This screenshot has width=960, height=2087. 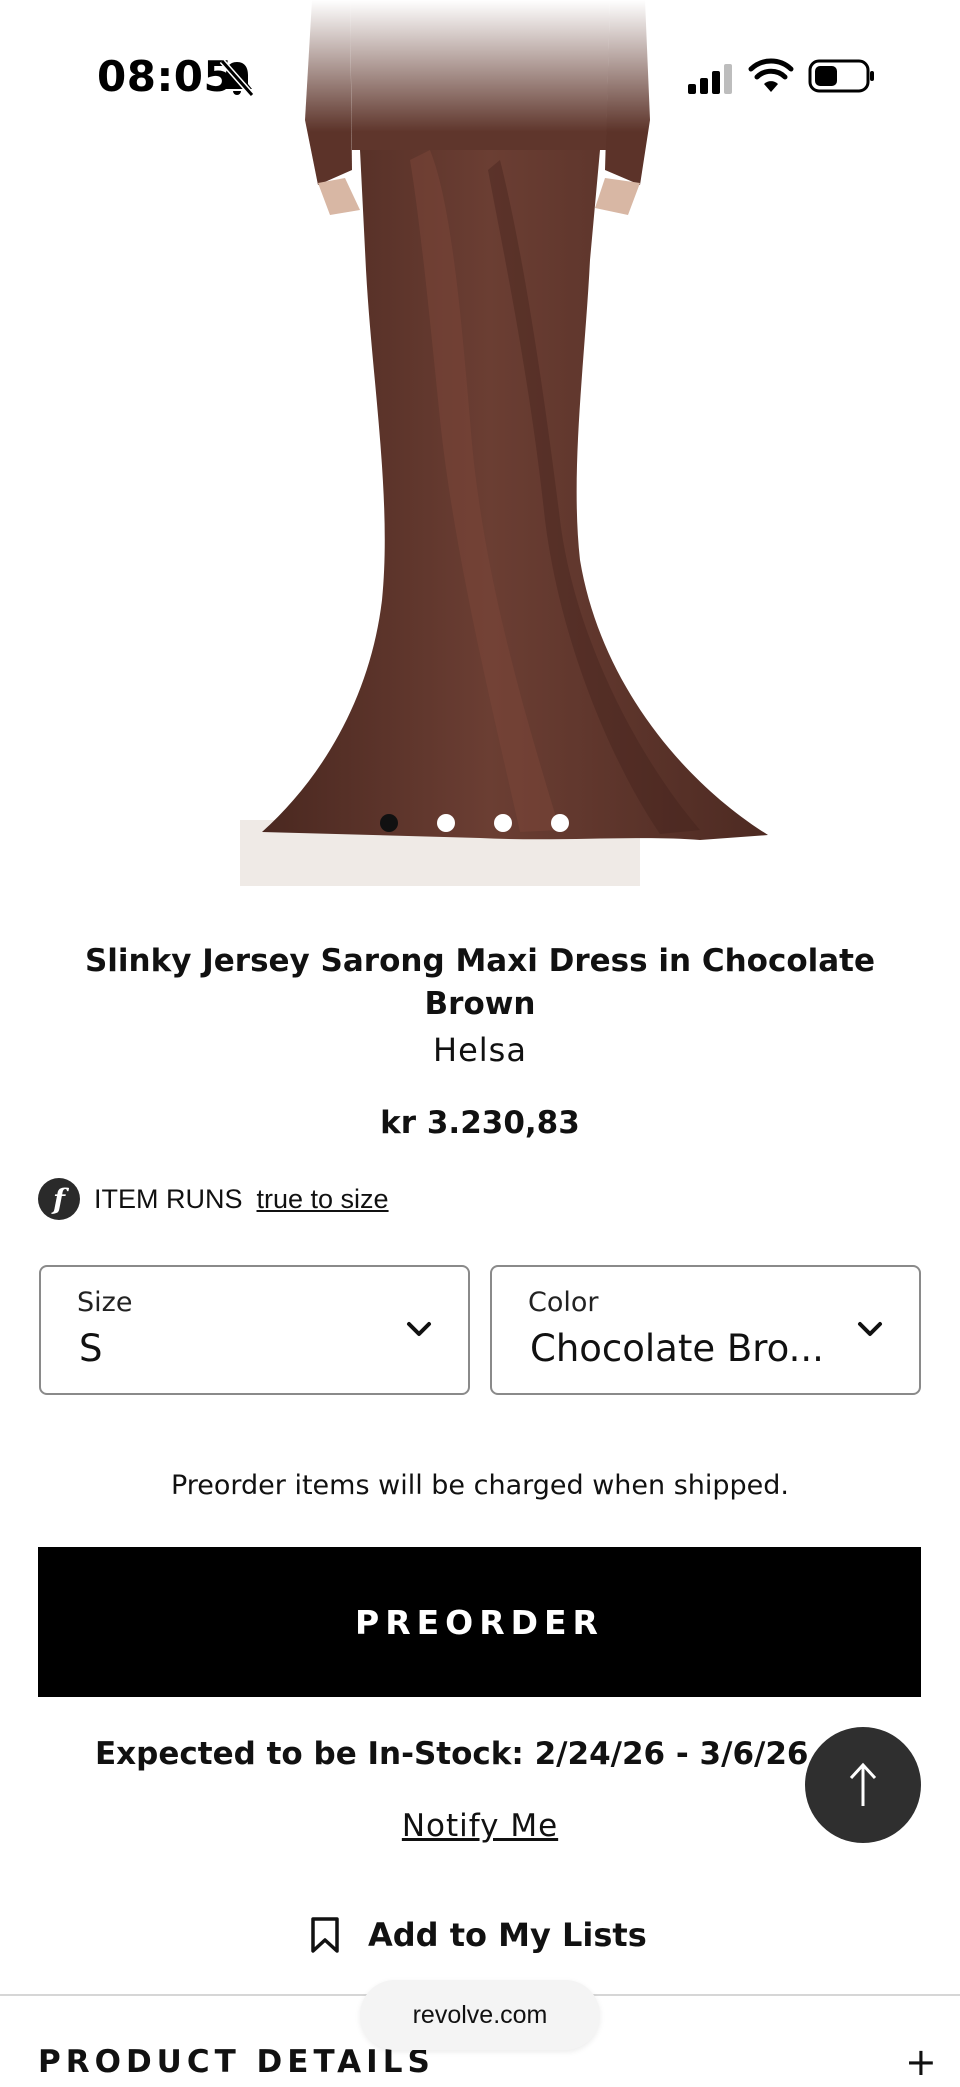 I want to click on fit-logo-icon: f, so click(x=59, y=1199).